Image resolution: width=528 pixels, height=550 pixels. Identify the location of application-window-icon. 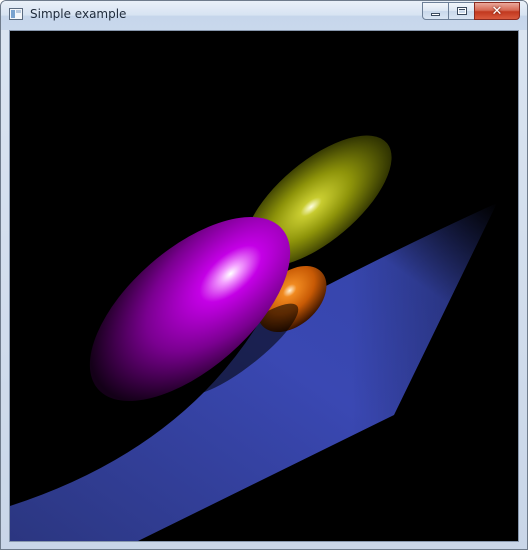
(16, 14).